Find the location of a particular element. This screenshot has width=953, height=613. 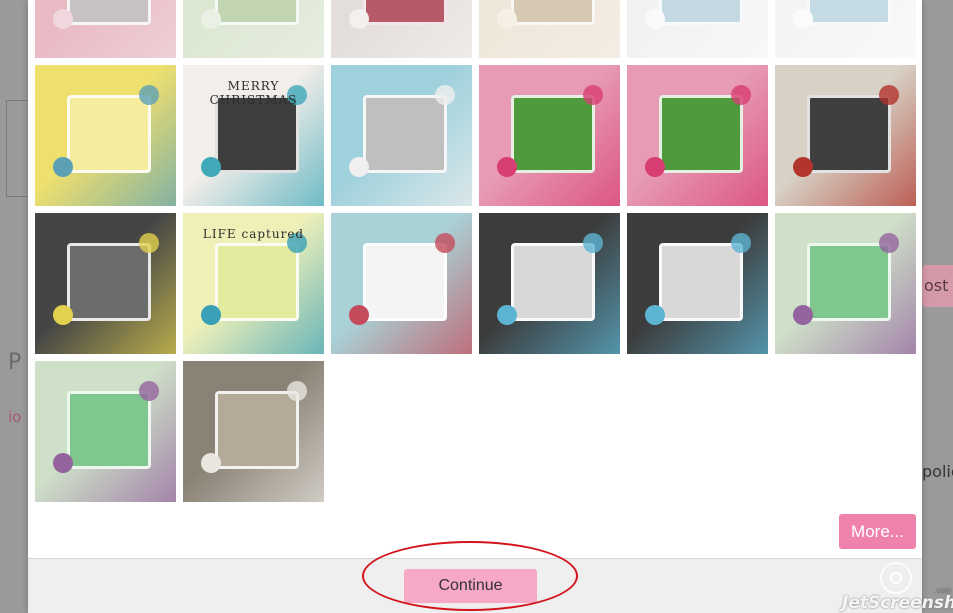

camera-lens-icon is located at coordinates (896, 578).